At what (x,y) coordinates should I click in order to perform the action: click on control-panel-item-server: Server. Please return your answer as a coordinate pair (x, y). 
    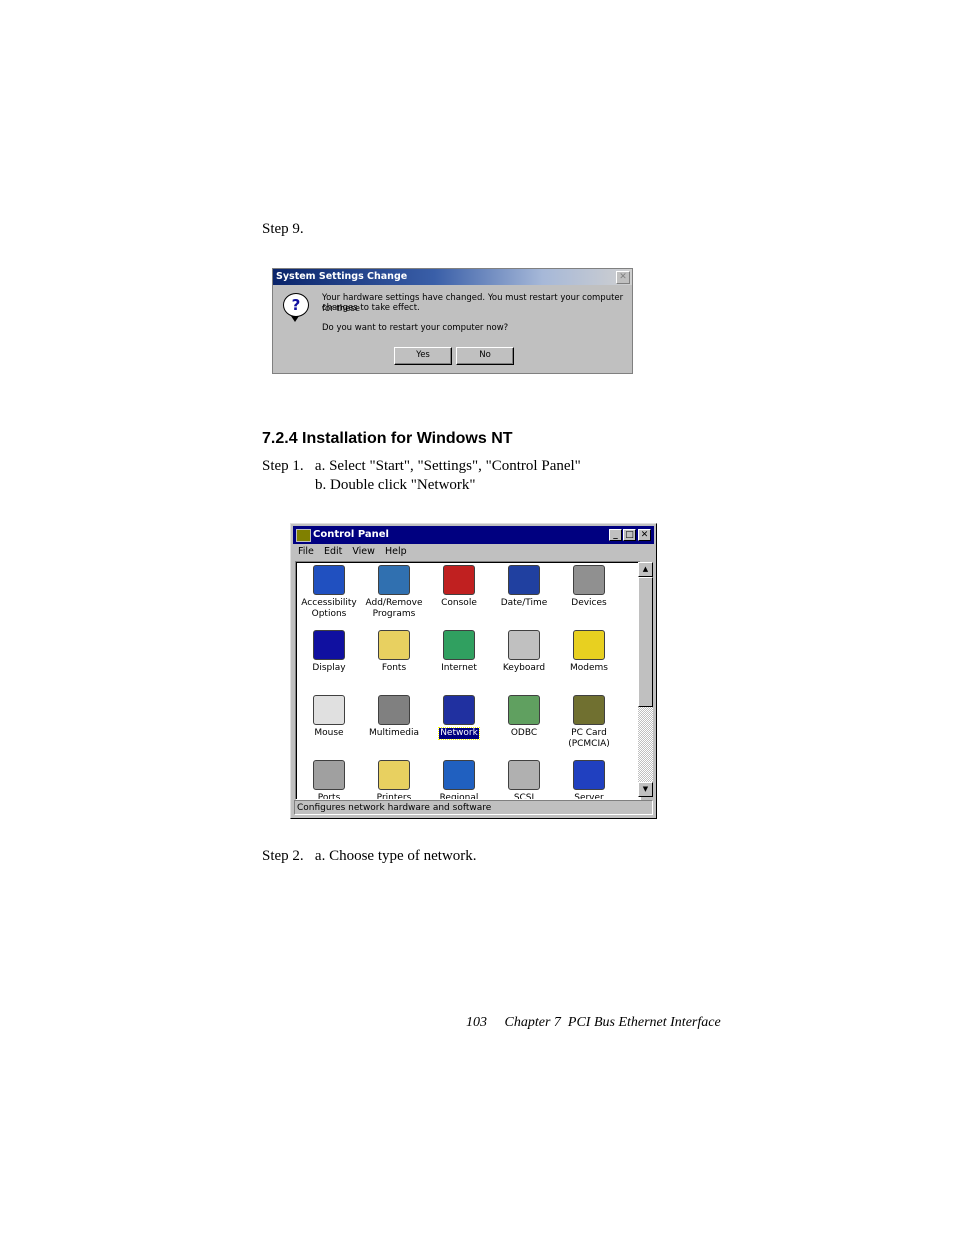
    Looking at the image, I should click on (589, 780).